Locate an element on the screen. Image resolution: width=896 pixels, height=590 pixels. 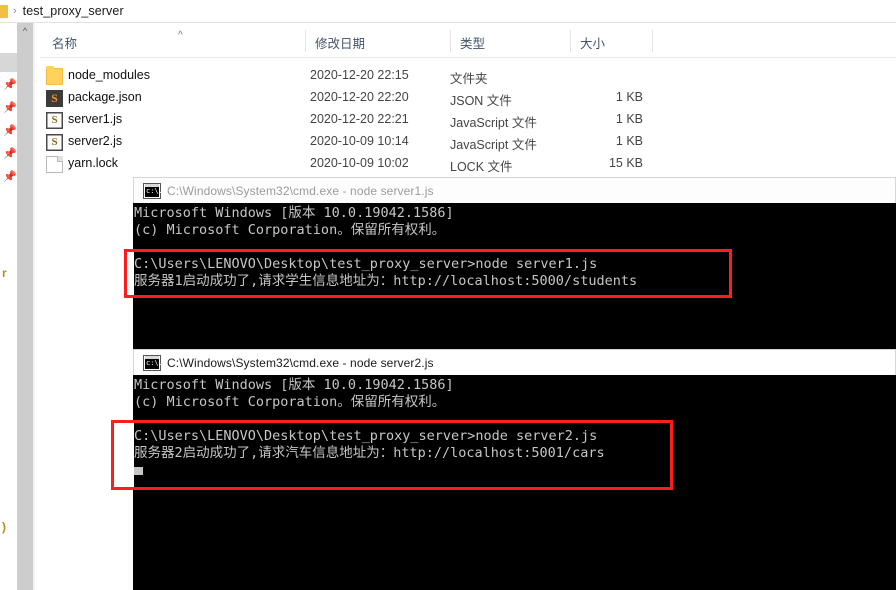
column-header-size: 大小 is located at coordinates (592, 45).